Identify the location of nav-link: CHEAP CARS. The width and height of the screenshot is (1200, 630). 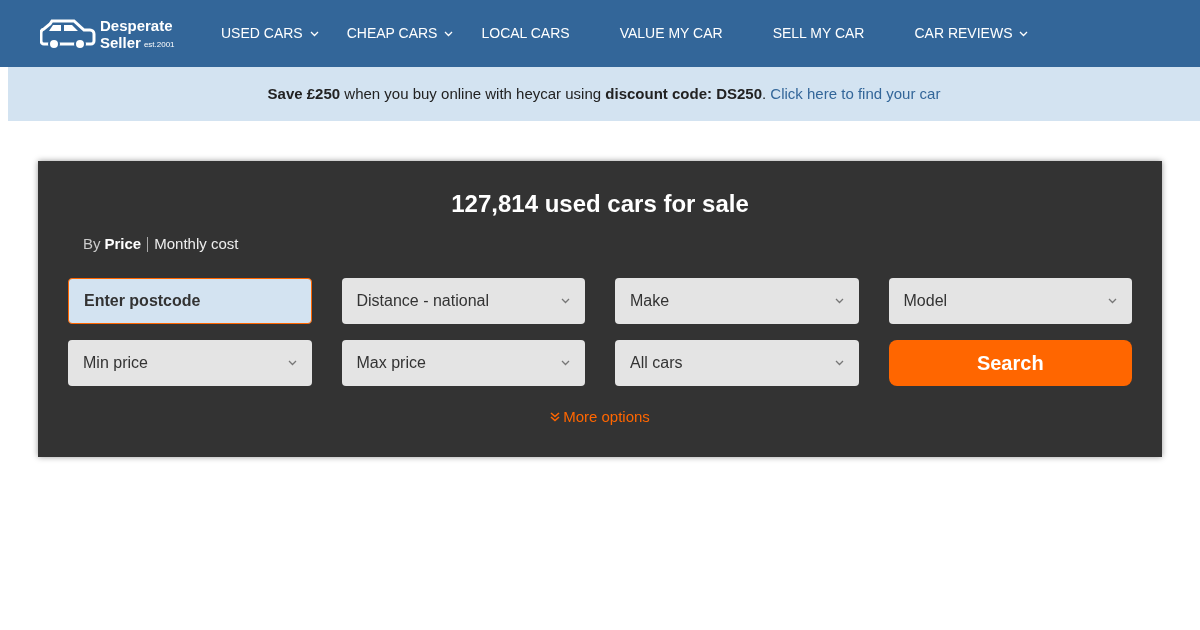
(400, 33).